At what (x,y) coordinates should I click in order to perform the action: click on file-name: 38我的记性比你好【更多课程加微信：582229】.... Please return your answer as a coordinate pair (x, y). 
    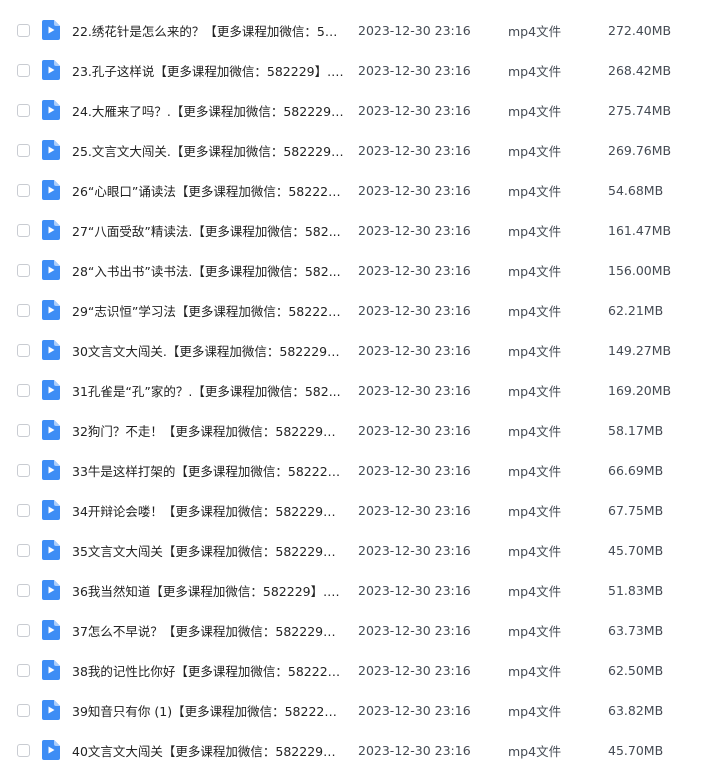
    Looking at the image, I should click on (208, 670).